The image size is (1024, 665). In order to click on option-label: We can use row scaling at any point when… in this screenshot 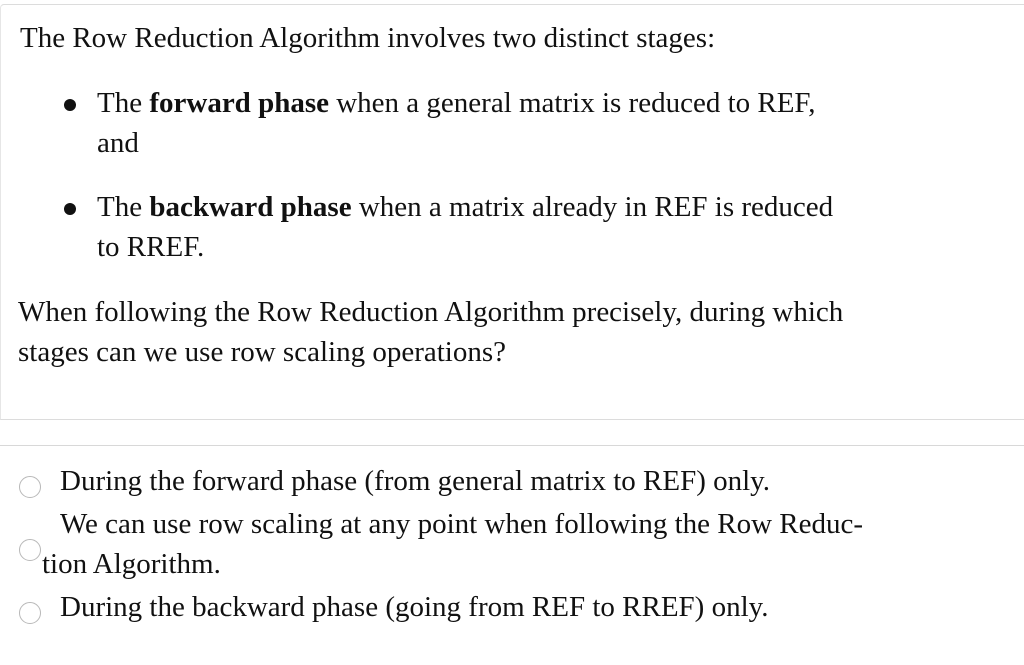, I will do `click(512, 524)`.